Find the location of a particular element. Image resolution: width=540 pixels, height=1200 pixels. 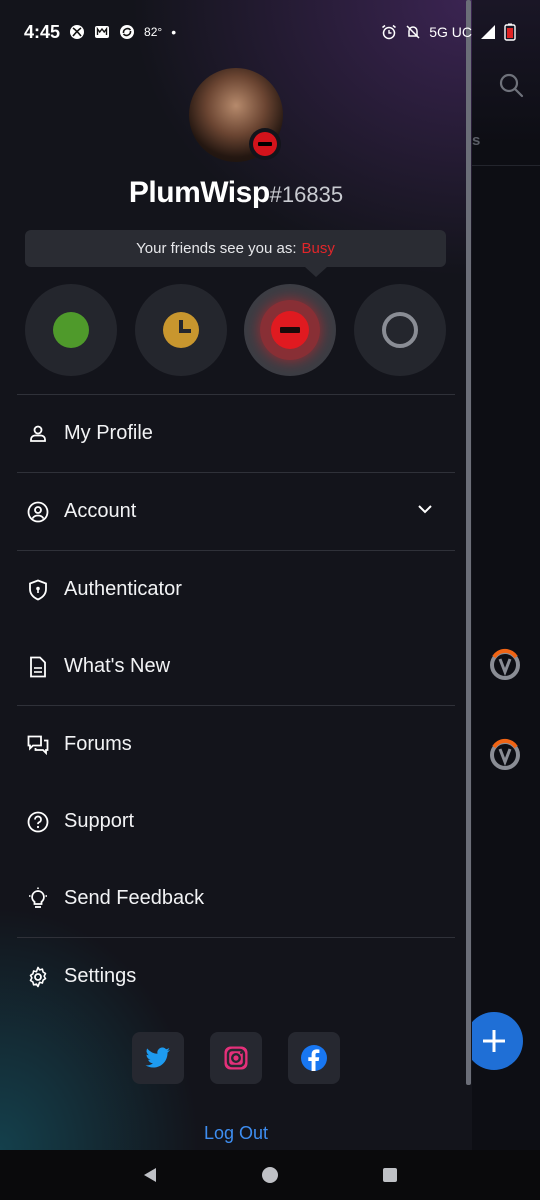

menu-item-send-feedback: Send Feedback is located at coordinates (236, 898).